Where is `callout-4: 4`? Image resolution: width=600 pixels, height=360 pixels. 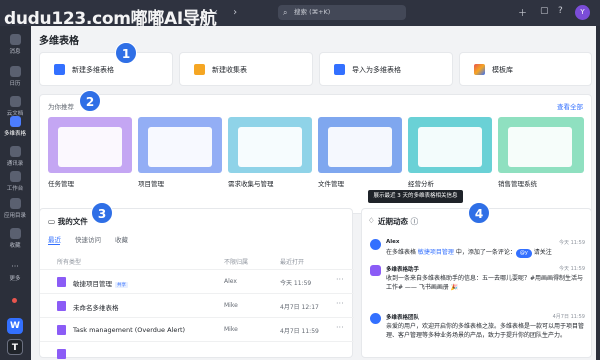 callout-4: 4 is located at coordinates (479, 213).